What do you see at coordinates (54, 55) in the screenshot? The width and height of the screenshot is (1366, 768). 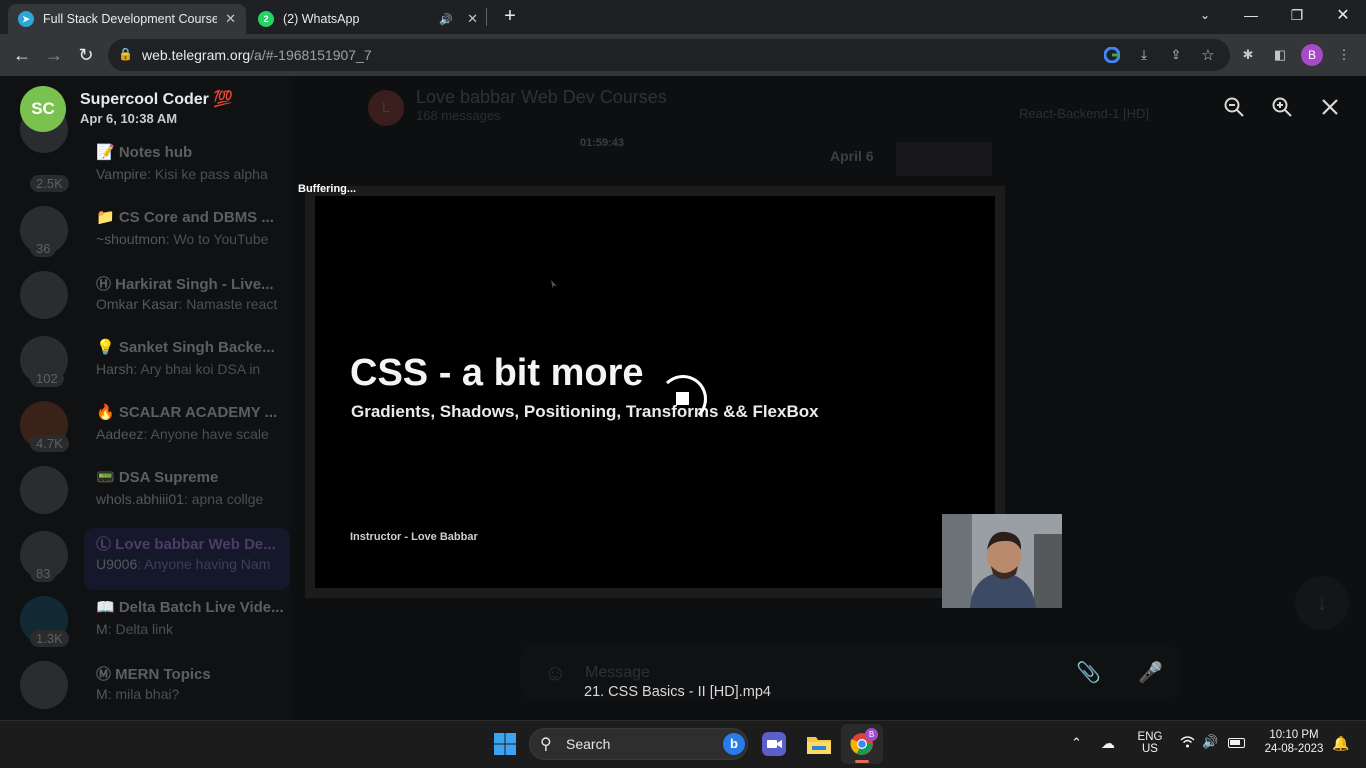 I see `forward-icon: →` at bounding box center [54, 55].